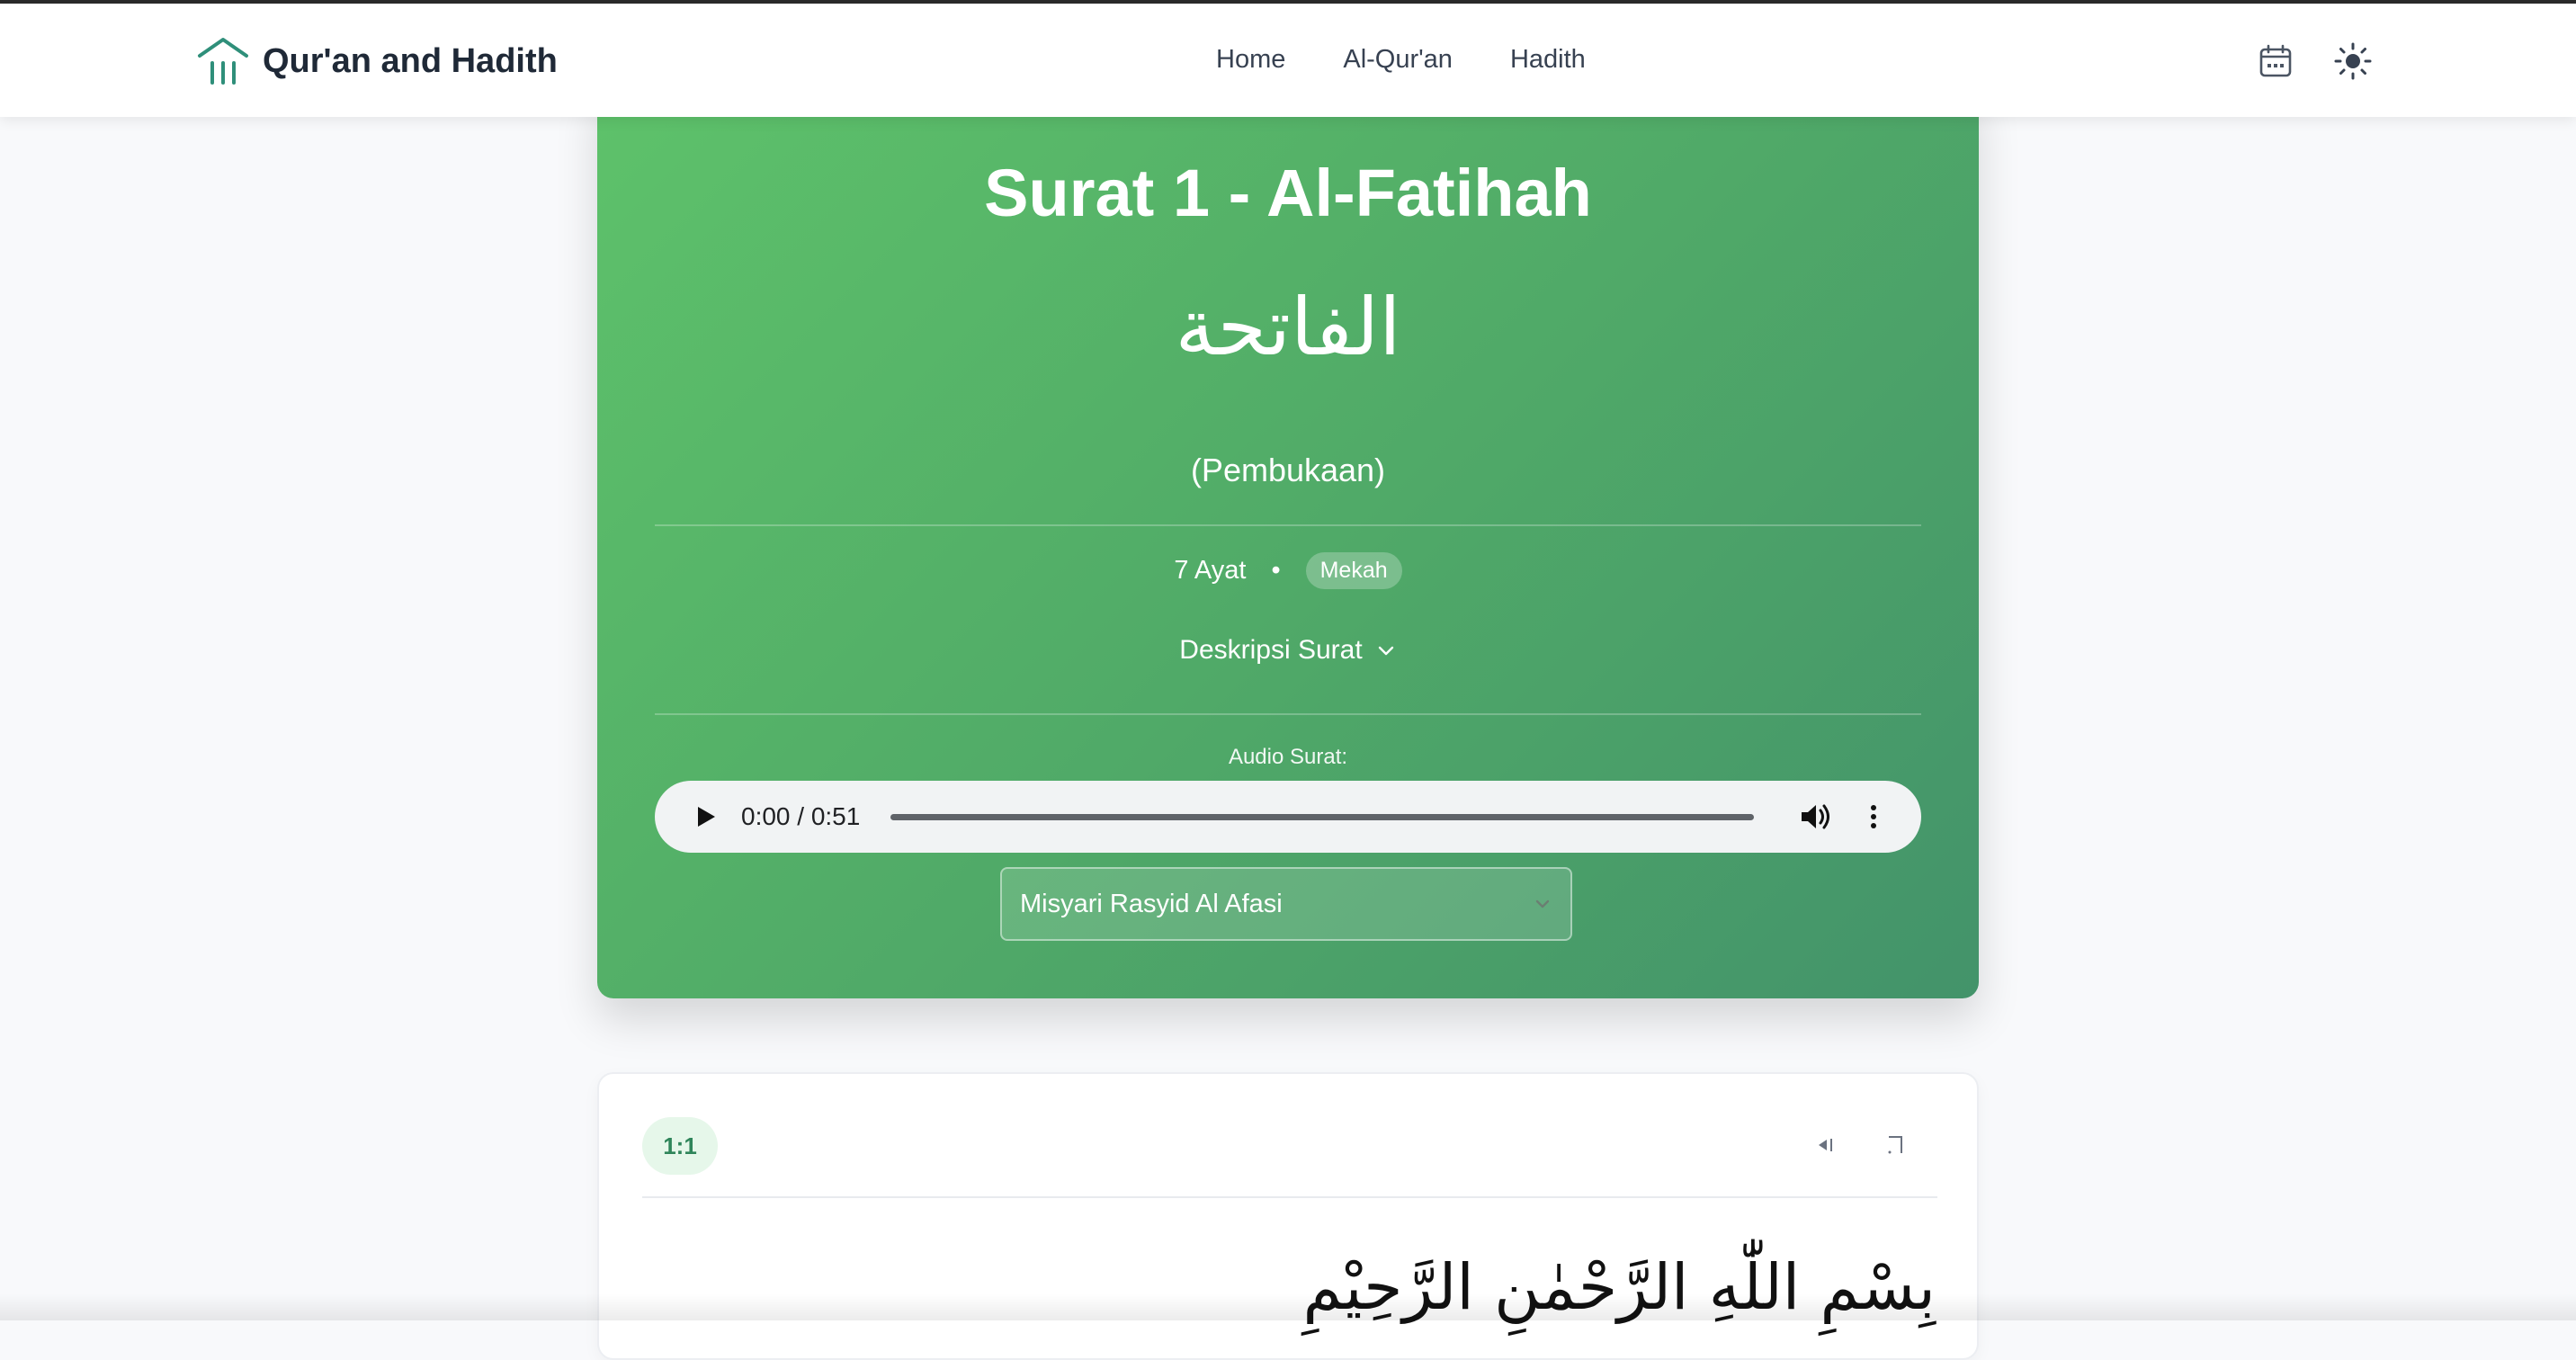 The image size is (2576, 1360). What do you see at coordinates (1288, 193) in the screenshot?
I see `surah-title: Surat 1 - Al-Fatihah` at bounding box center [1288, 193].